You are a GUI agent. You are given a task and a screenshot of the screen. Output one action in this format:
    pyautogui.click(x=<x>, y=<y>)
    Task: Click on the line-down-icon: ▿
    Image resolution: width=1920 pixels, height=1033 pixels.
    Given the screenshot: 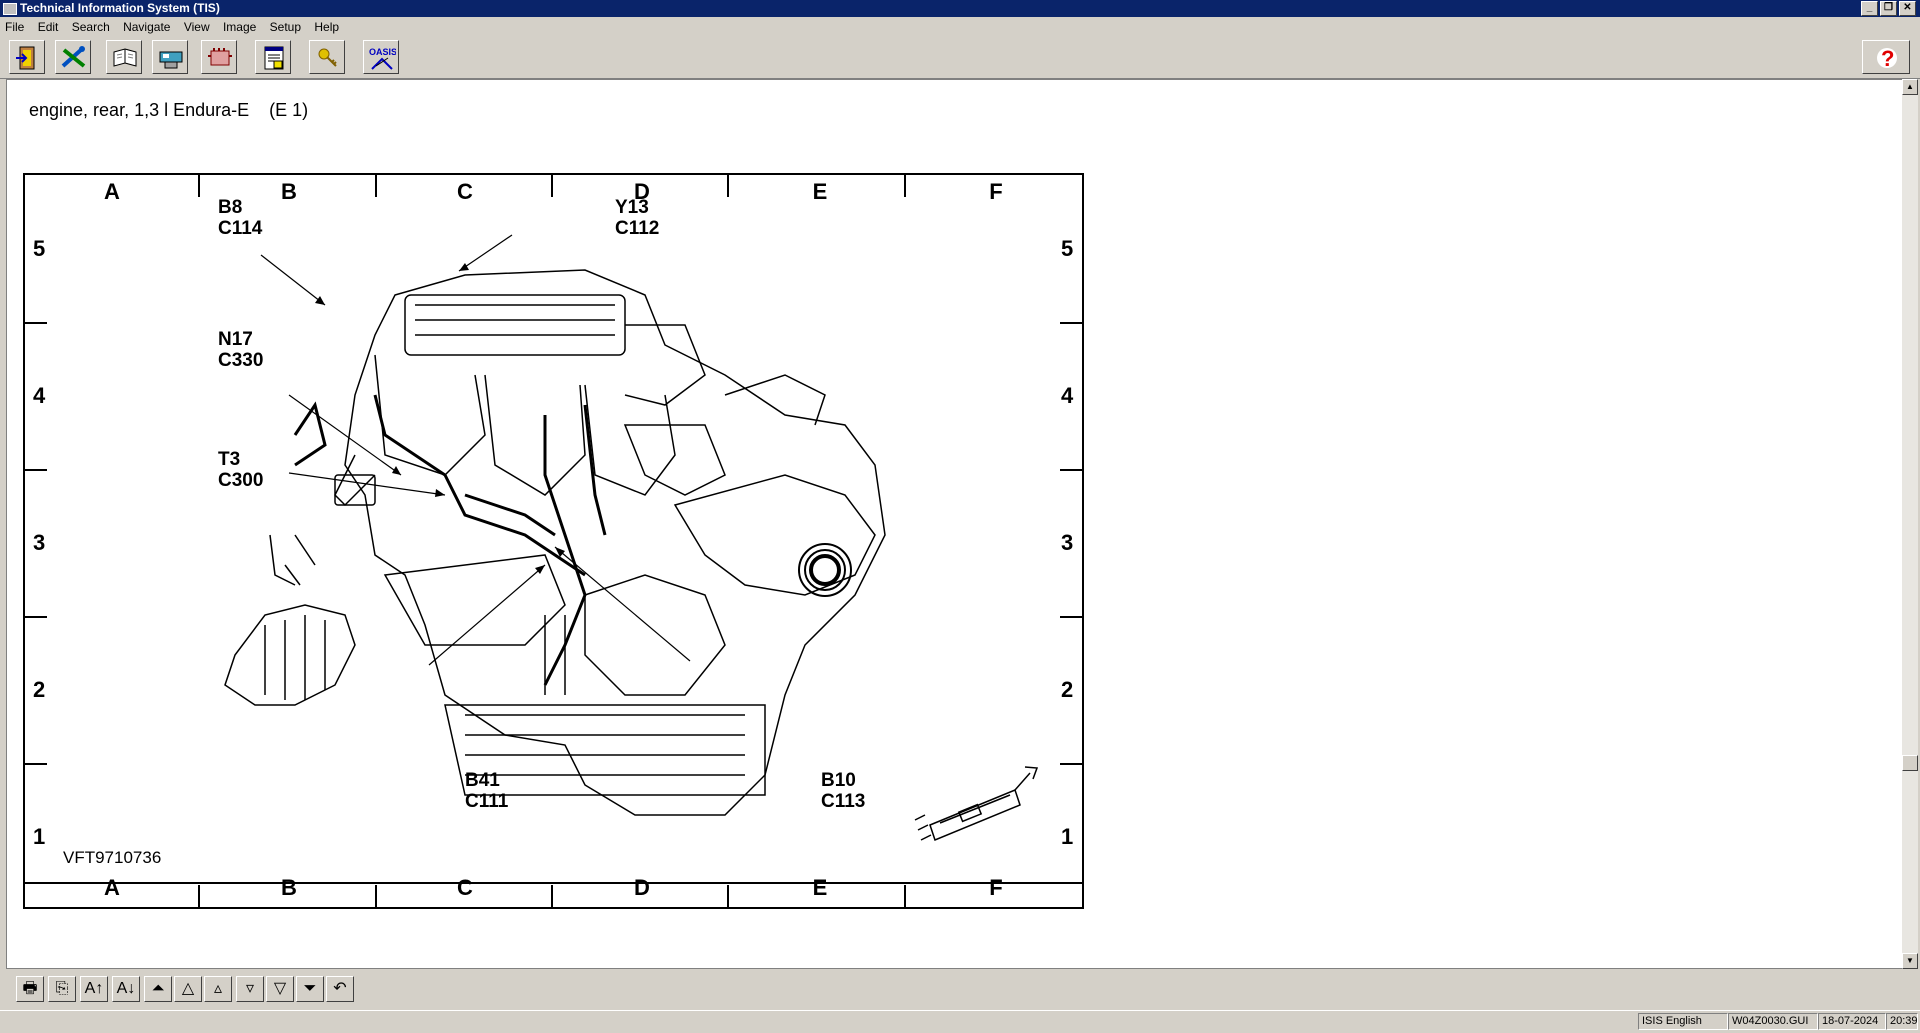 What is the action you would take?
    pyautogui.click(x=250, y=988)
    